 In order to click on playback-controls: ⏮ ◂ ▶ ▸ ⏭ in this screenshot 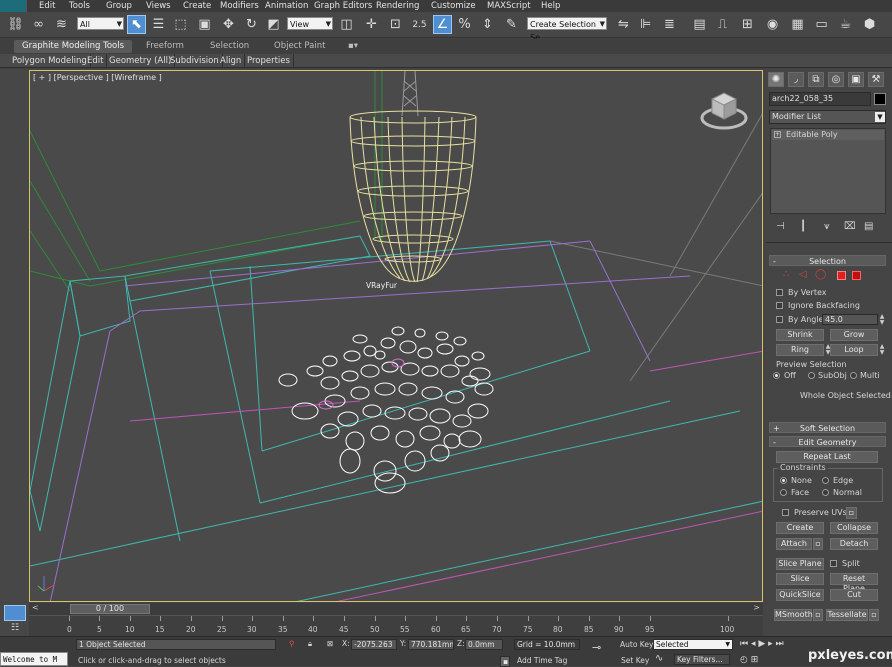, I will do `click(762, 644)`.